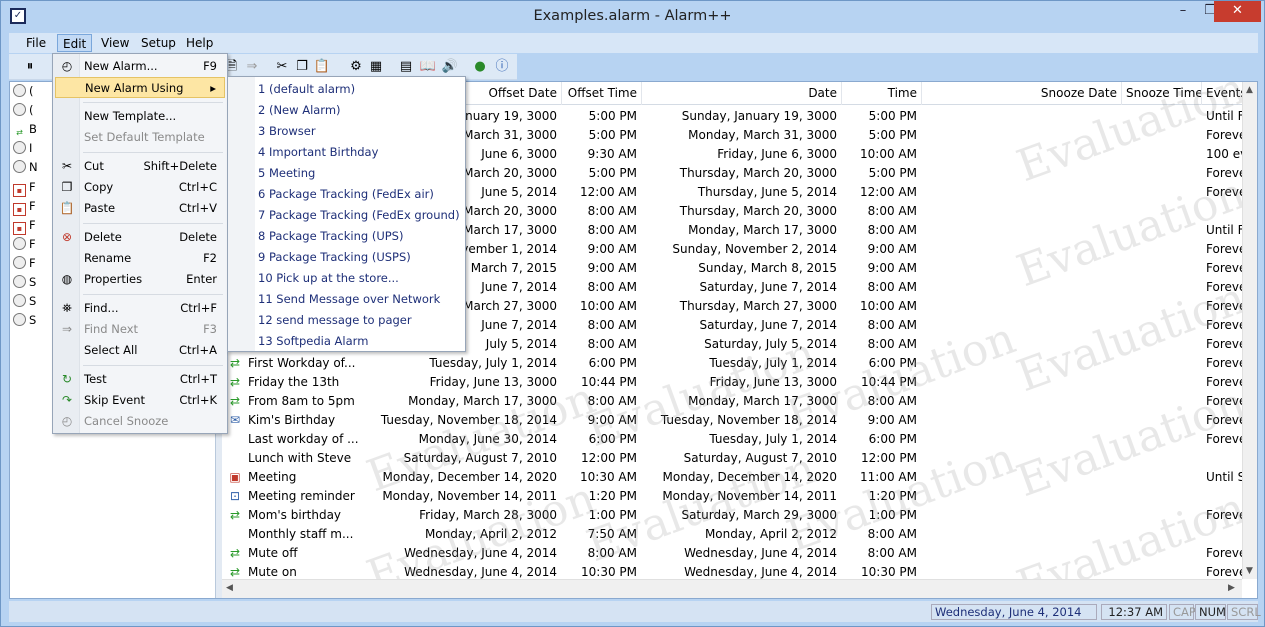 The height and width of the screenshot is (627, 1265). What do you see at coordinates (19, 301) in the screenshot?
I see `clock-icon` at bounding box center [19, 301].